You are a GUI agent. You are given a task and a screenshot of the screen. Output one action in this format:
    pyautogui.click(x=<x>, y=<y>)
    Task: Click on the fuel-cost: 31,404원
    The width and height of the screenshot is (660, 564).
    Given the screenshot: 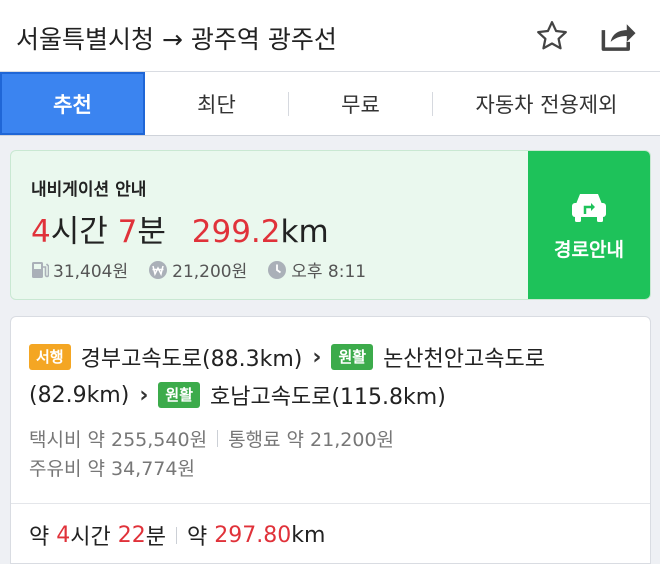 What is the action you would take?
    pyautogui.click(x=79, y=269)
    